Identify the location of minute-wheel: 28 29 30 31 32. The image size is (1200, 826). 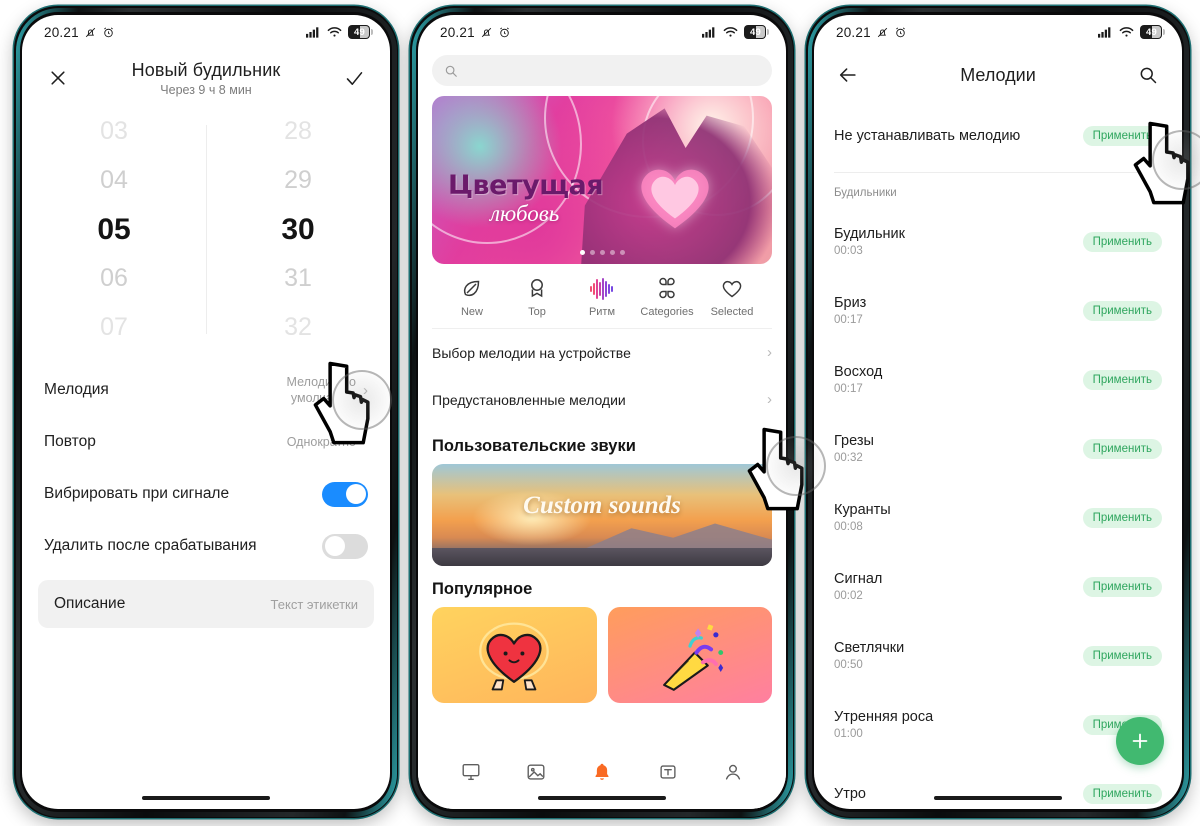
(298, 229).